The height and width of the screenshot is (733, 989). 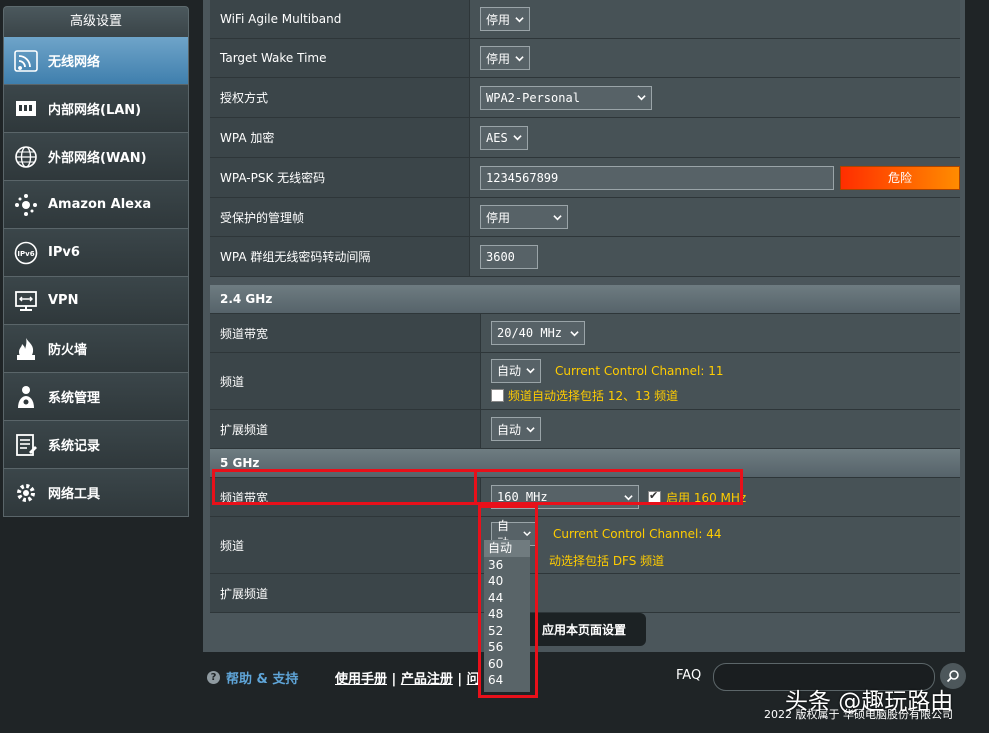 I want to click on dropdown-option: 自动, so click(x=507, y=548).